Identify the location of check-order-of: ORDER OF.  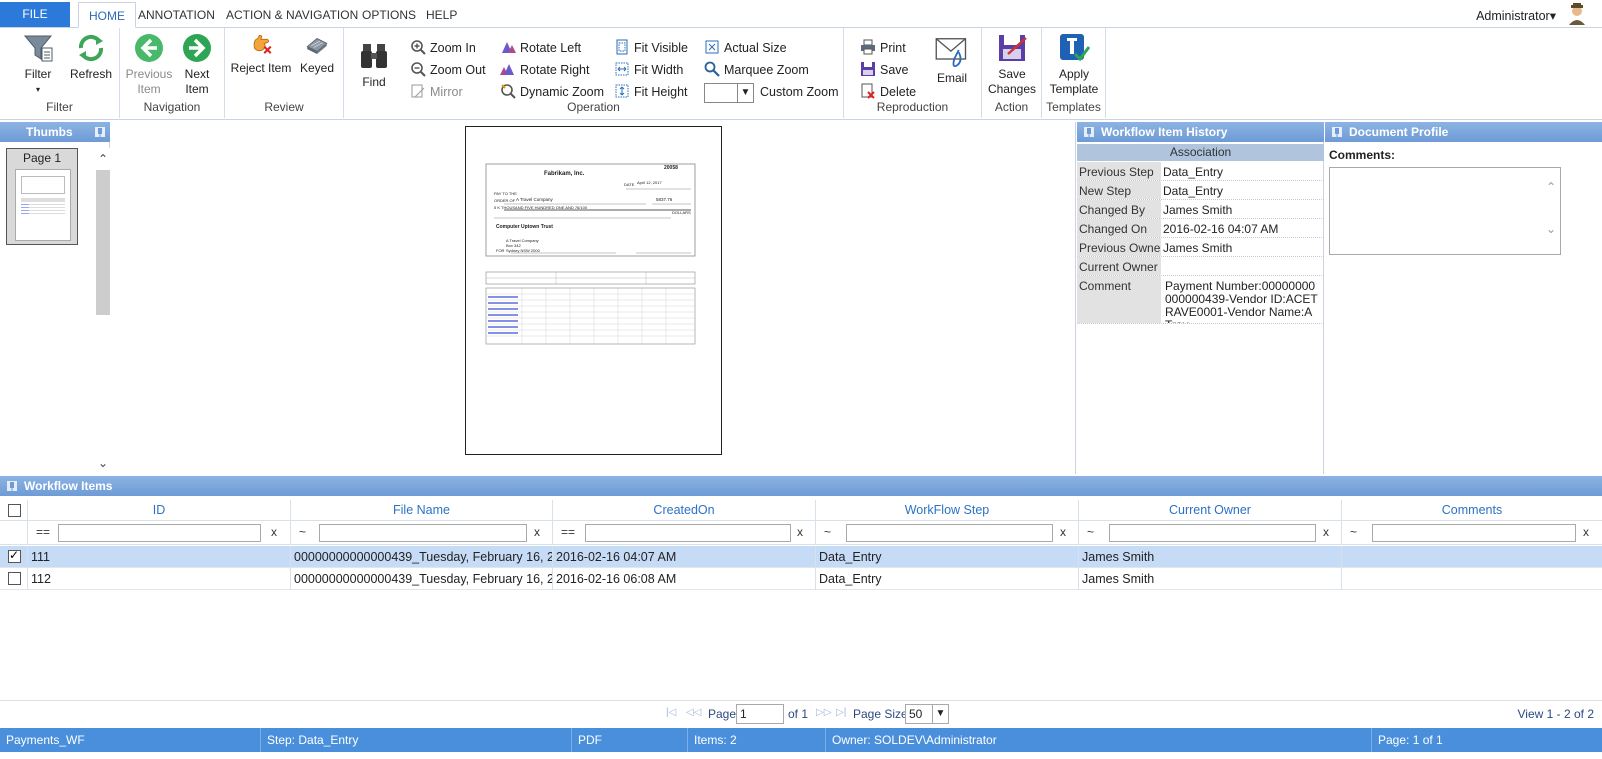
(505, 200).